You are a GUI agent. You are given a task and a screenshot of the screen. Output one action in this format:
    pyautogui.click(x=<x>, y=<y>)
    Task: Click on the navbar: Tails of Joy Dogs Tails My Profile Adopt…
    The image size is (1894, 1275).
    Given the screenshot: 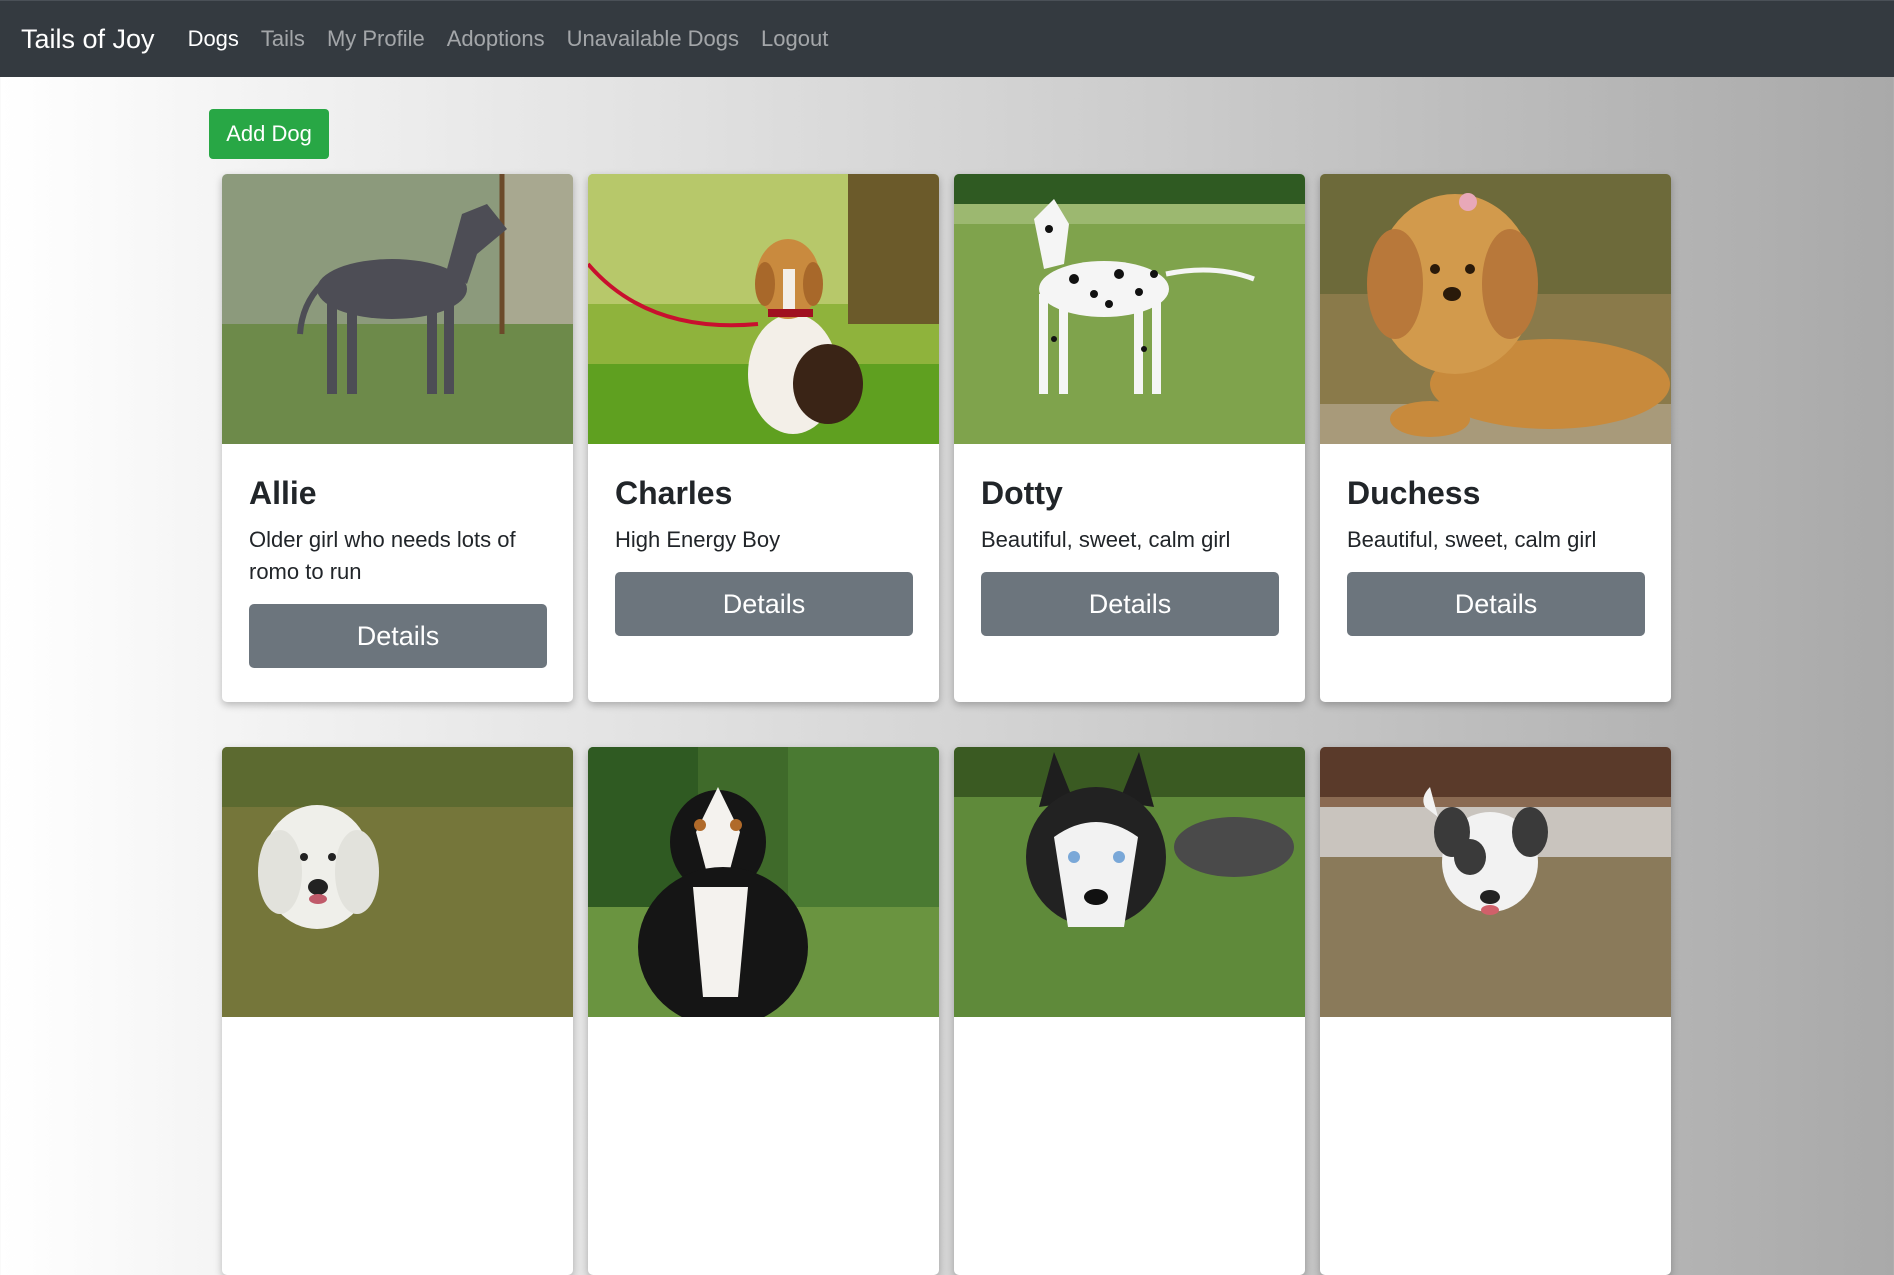 What is the action you would take?
    pyautogui.click(x=947, y=38)
    